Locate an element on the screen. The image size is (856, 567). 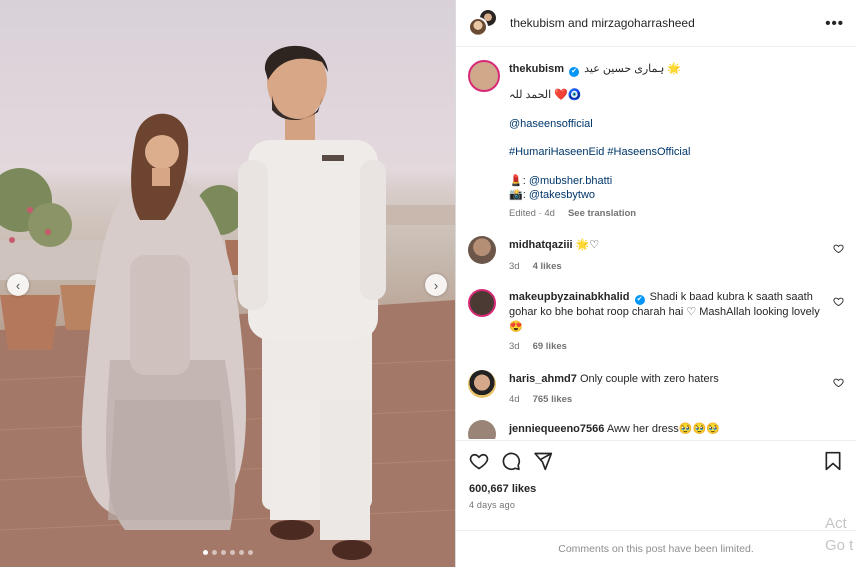
collab-avatars is located at coordinates (483, 23).